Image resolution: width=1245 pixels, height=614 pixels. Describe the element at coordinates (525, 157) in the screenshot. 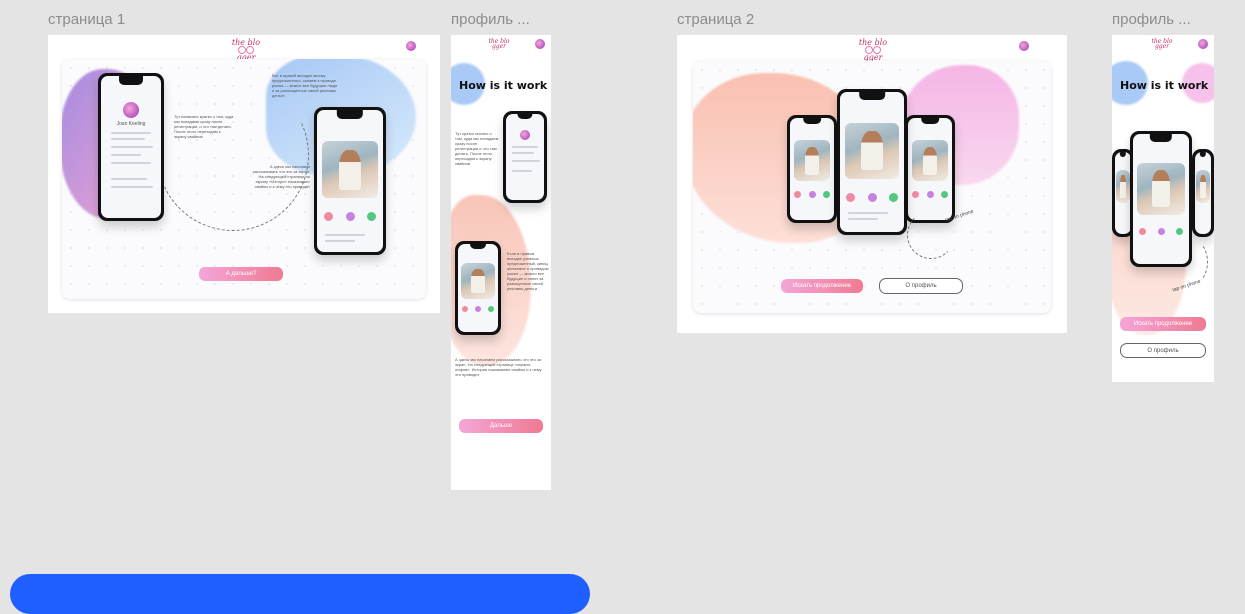

I see `phone-profile` at that location.